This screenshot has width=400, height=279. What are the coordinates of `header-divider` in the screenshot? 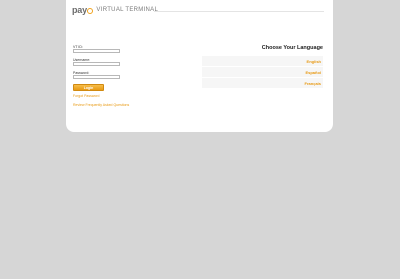 It's located at (239, 11).